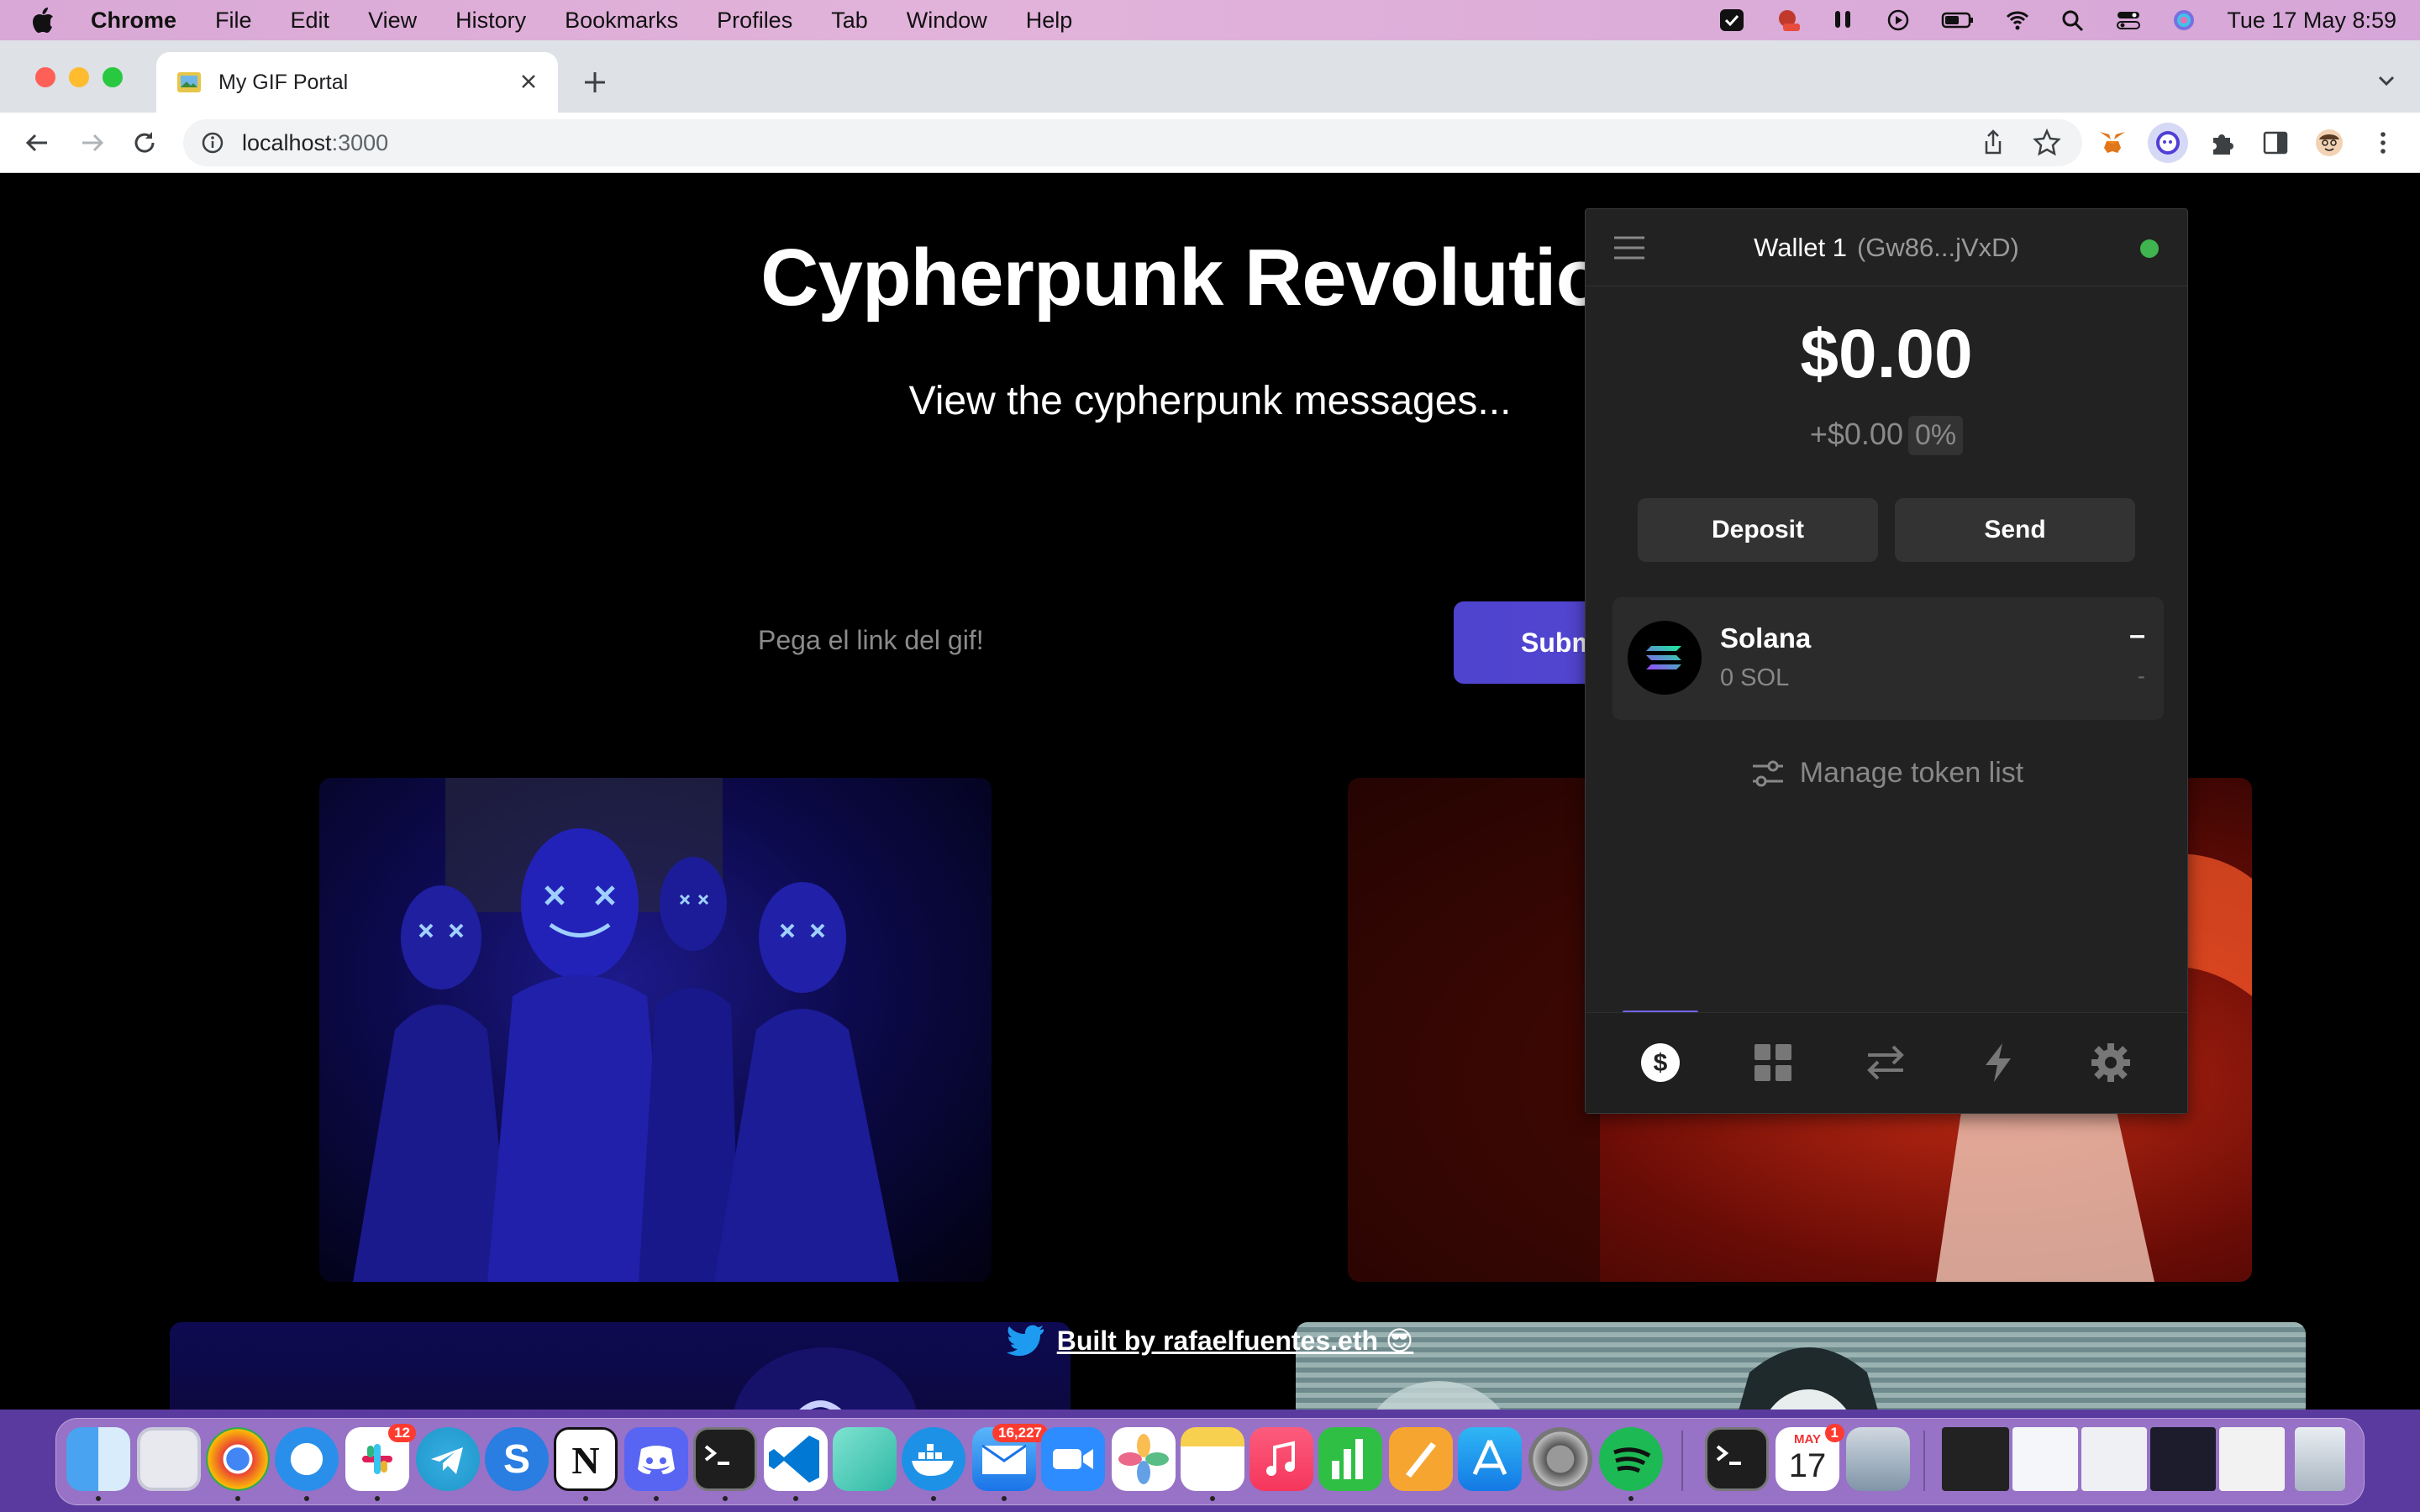  What do you see at coordinates (133, 21) in the screenshot?
I see `menu-app-name: Chrome` at bounding box center [133, 21].